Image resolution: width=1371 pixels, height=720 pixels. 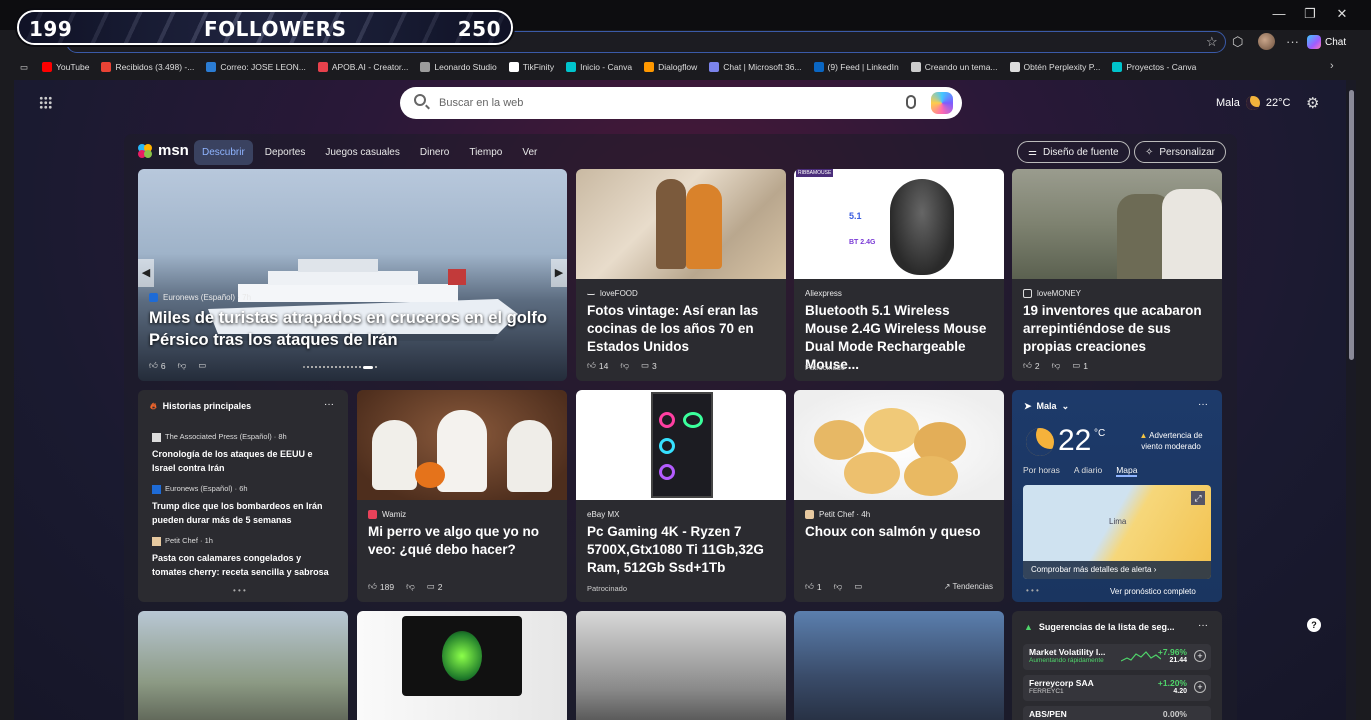 I want to click on web-search-box: Buscar en la web, so click(x=681, y=103).